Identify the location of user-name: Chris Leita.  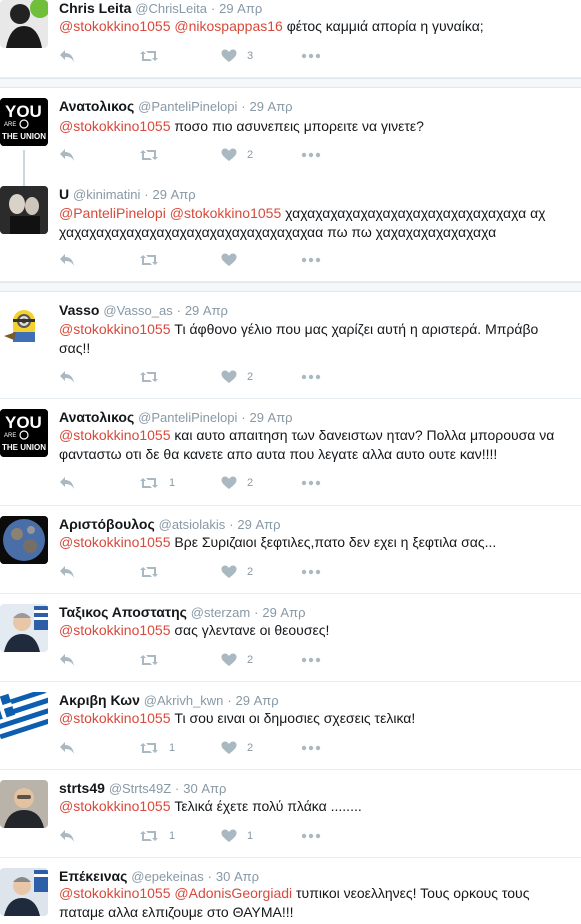
(95, 8).